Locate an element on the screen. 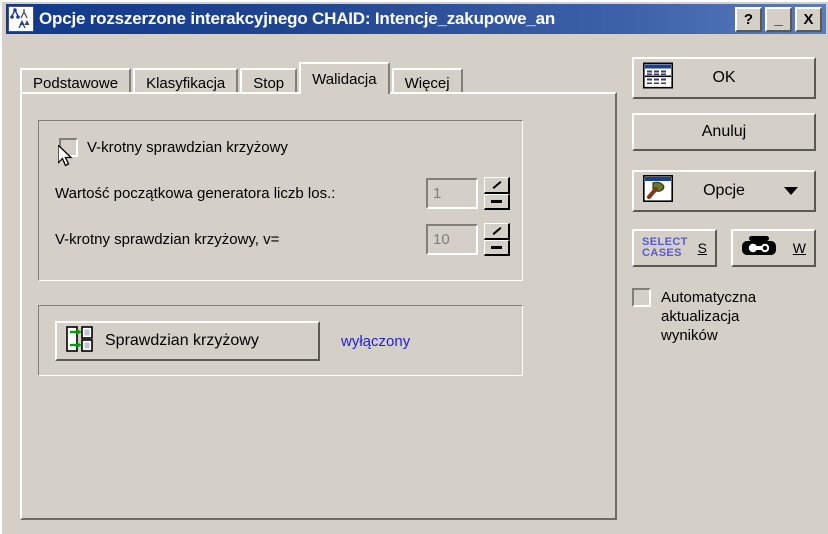 Image resolution: width=828 pixels, height=534 pixels. chaid-tree-icon-svg is located at coordinates (21, 19).